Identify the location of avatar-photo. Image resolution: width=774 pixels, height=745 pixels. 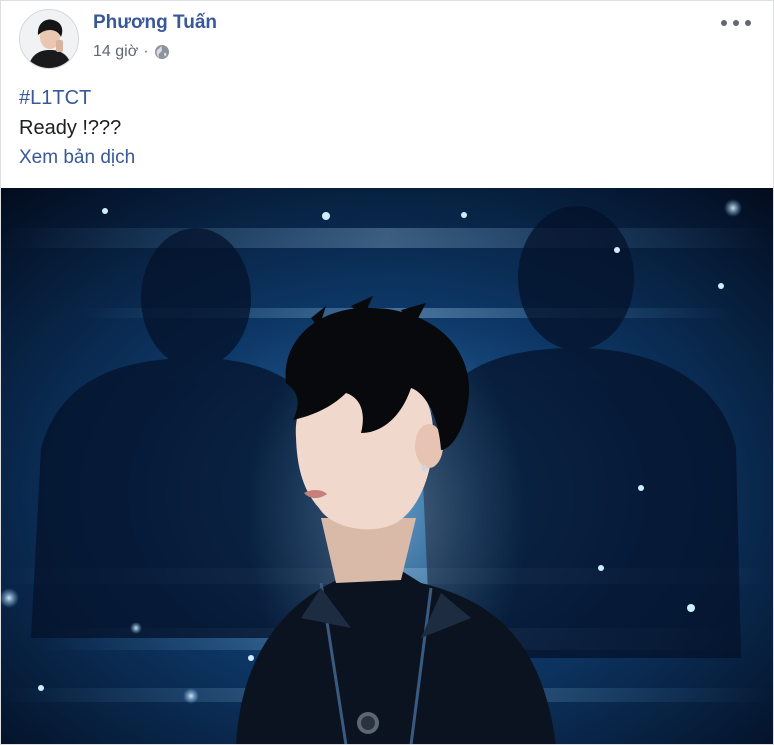
(49, 39).